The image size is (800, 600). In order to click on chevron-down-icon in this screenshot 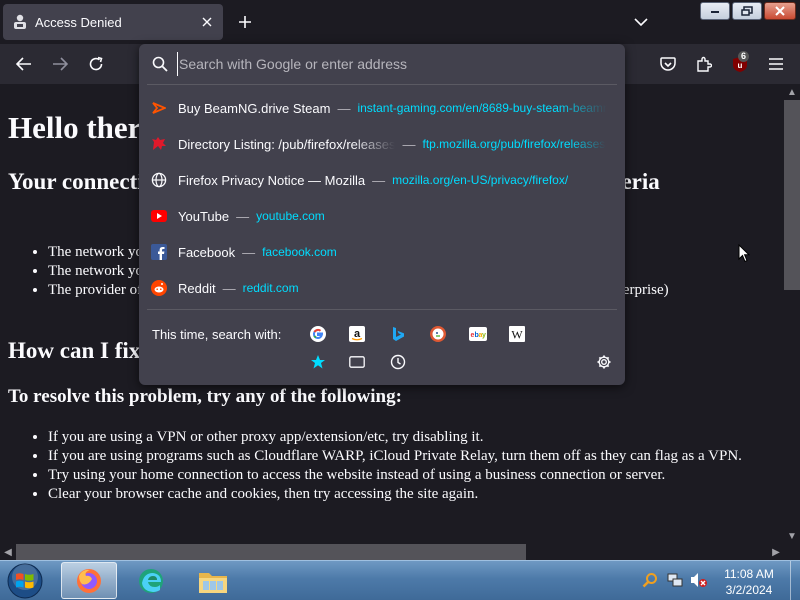, I will do `click(641, 22)`.